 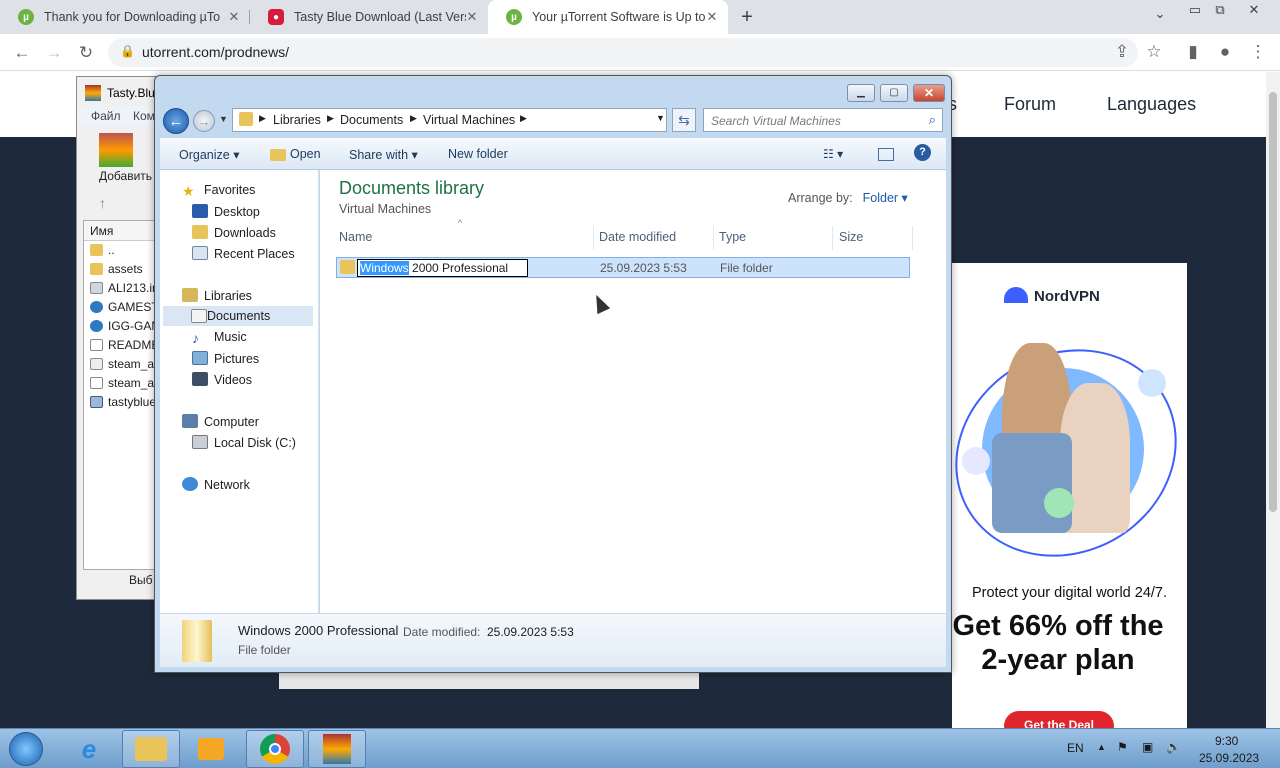 I want to click on profile-avatar-icon: ●, so click(x=1225, y=52).